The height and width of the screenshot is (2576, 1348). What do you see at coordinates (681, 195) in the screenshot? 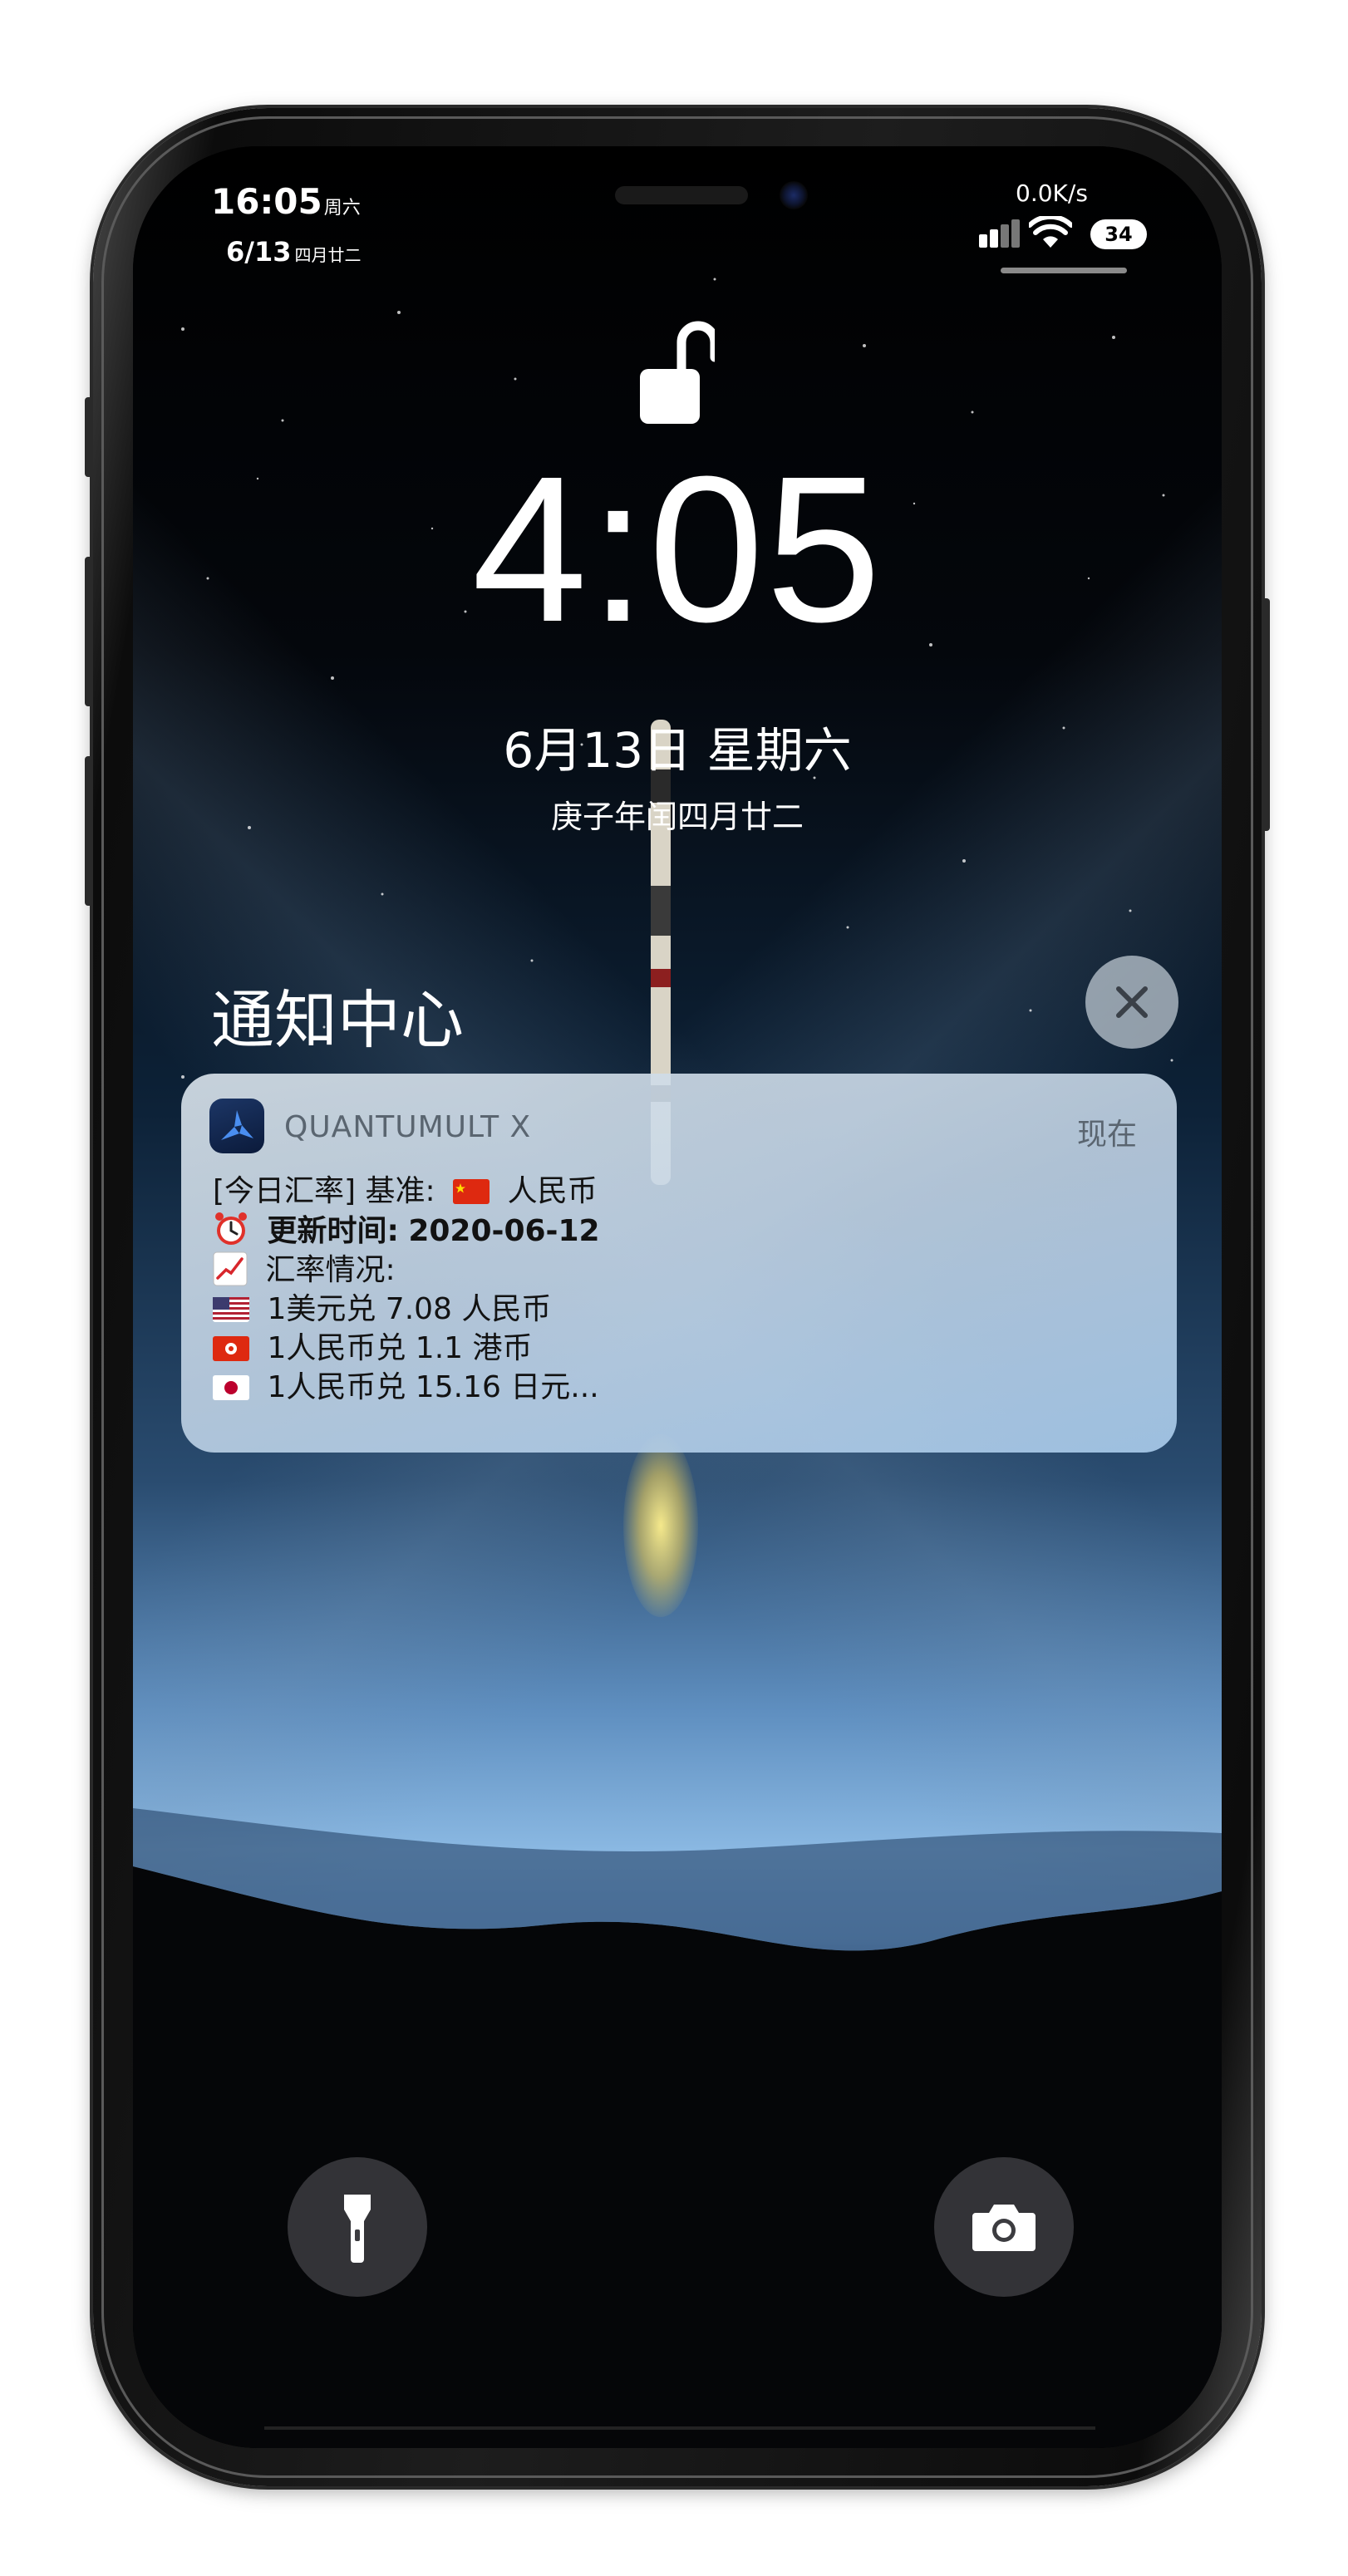
I see `earpiece-speaker` at bounding box center [681, 195].